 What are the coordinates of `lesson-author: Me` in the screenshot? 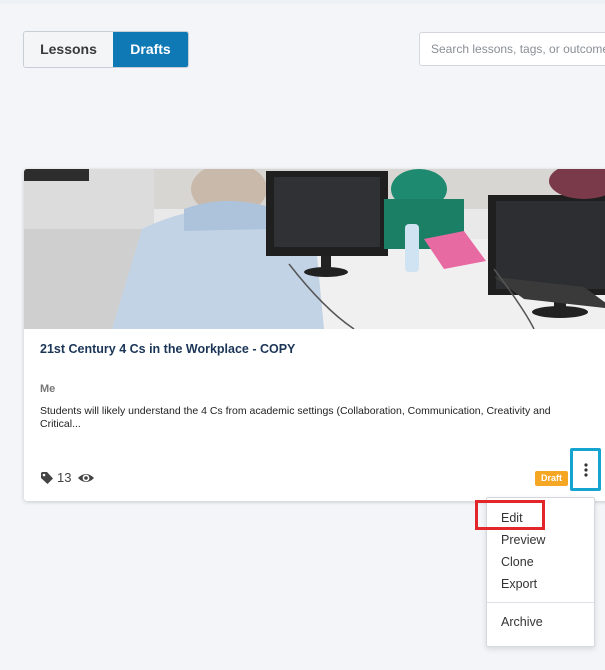 It's located at (48, 389).